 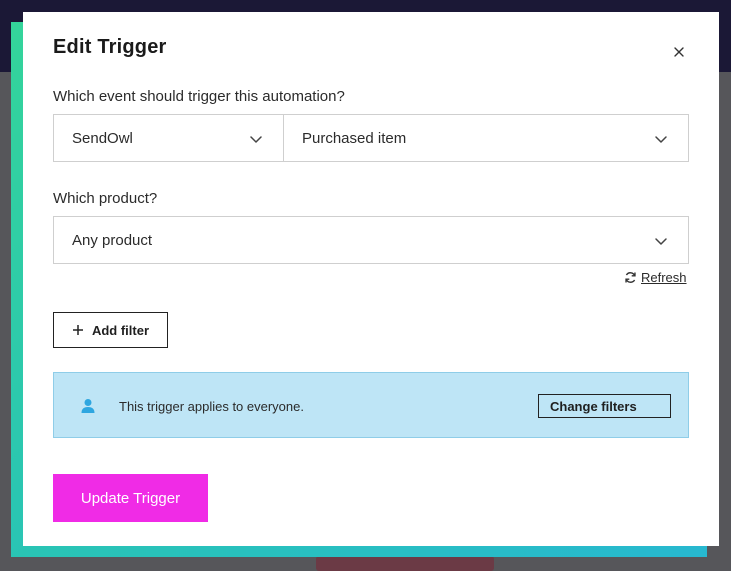 What do you see at coordinates (130, 498) in the screenshot?
I see `update-trigger-button: Update Trigger` at bounding box center [130, 498].